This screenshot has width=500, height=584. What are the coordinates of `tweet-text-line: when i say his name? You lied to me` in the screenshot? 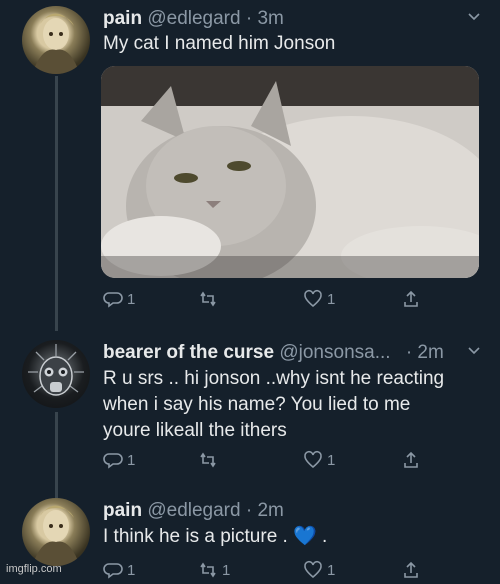 It's located at (257, 404).